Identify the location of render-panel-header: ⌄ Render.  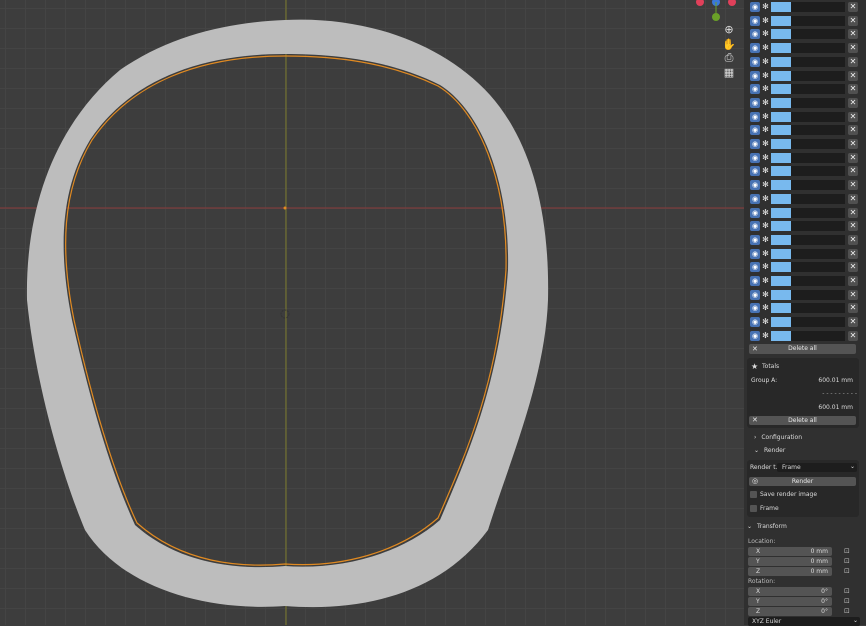
(769, 450).